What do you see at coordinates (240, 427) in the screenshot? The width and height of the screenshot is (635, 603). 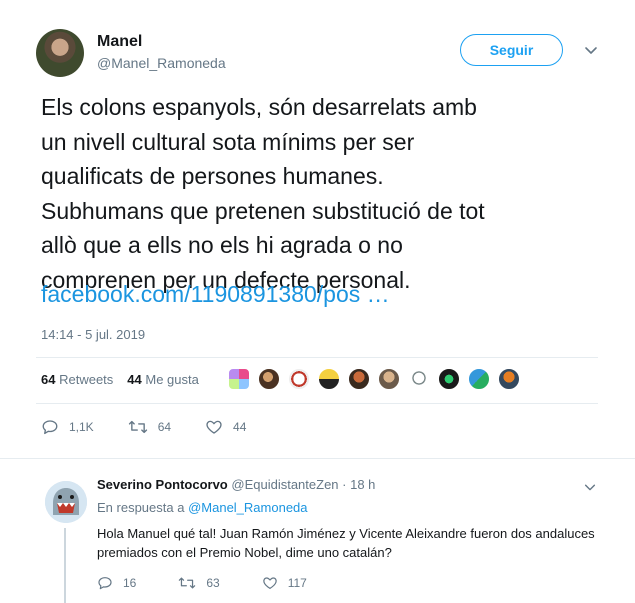 I see `like-count: 44` at bounding box center [240, 427].